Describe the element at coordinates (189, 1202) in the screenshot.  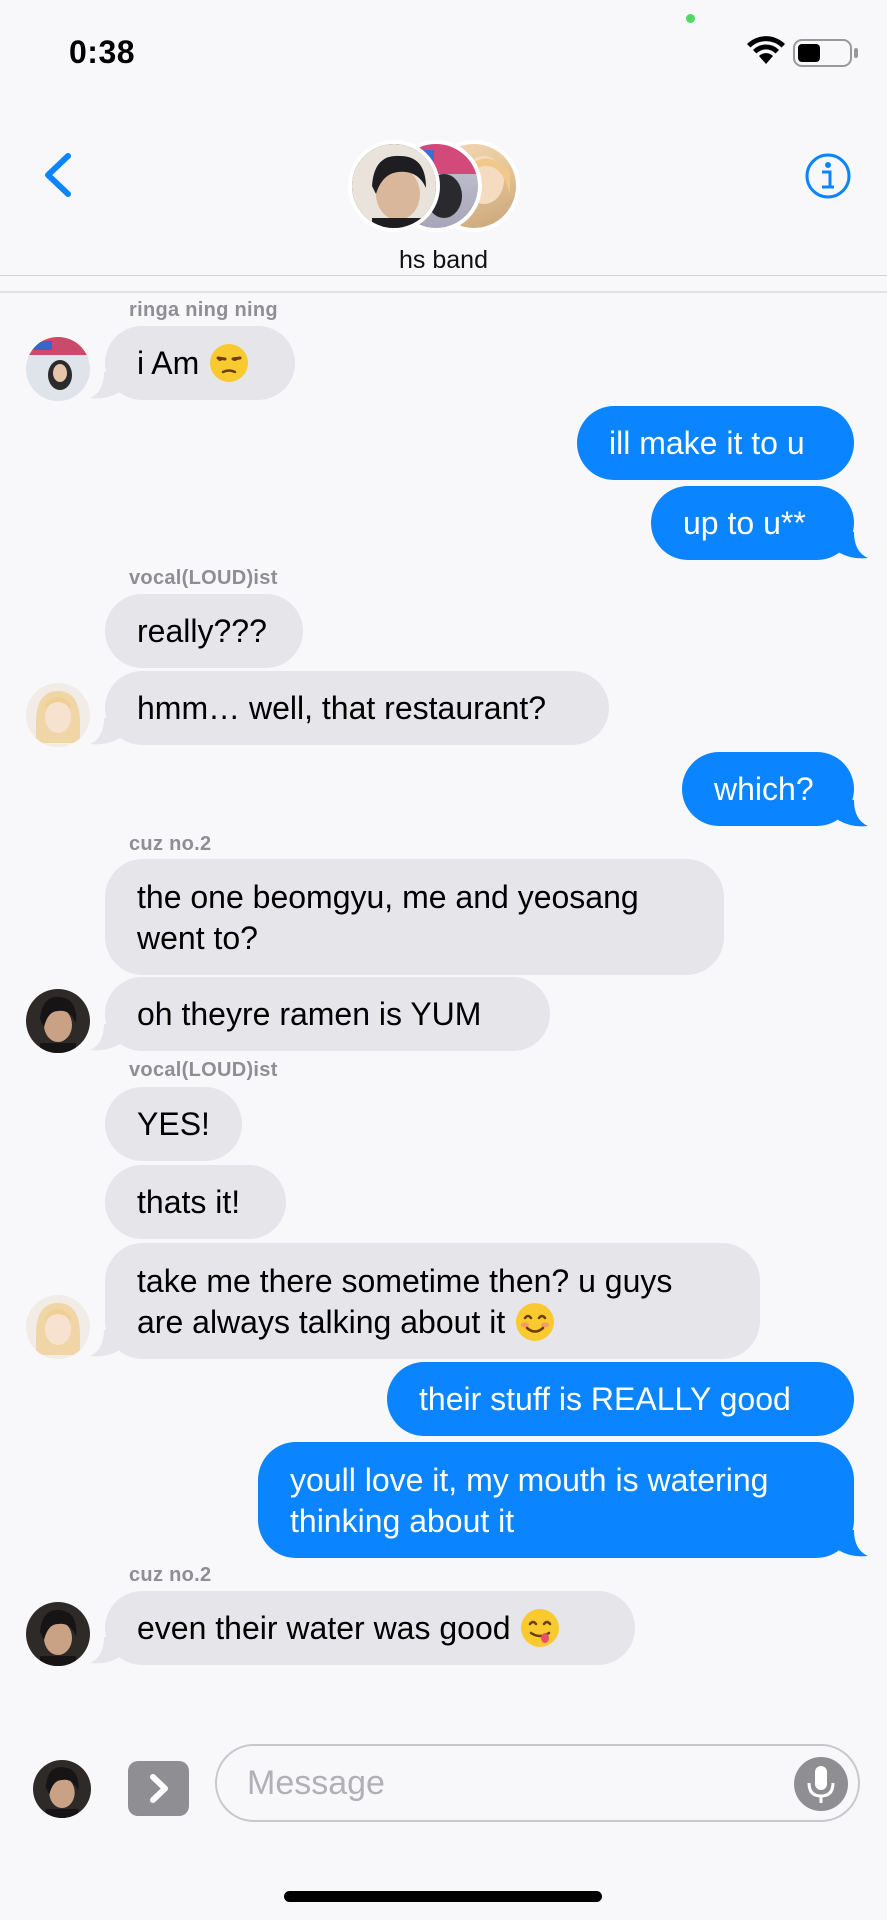
I see `message-text: thats it!` at that location.